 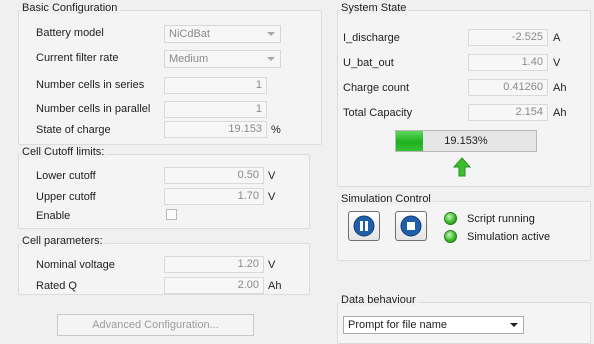 What do you see at coordinates (374, 8) in the screenshot?
I see `system-state-title: System State` at bounding box center [374, 8].